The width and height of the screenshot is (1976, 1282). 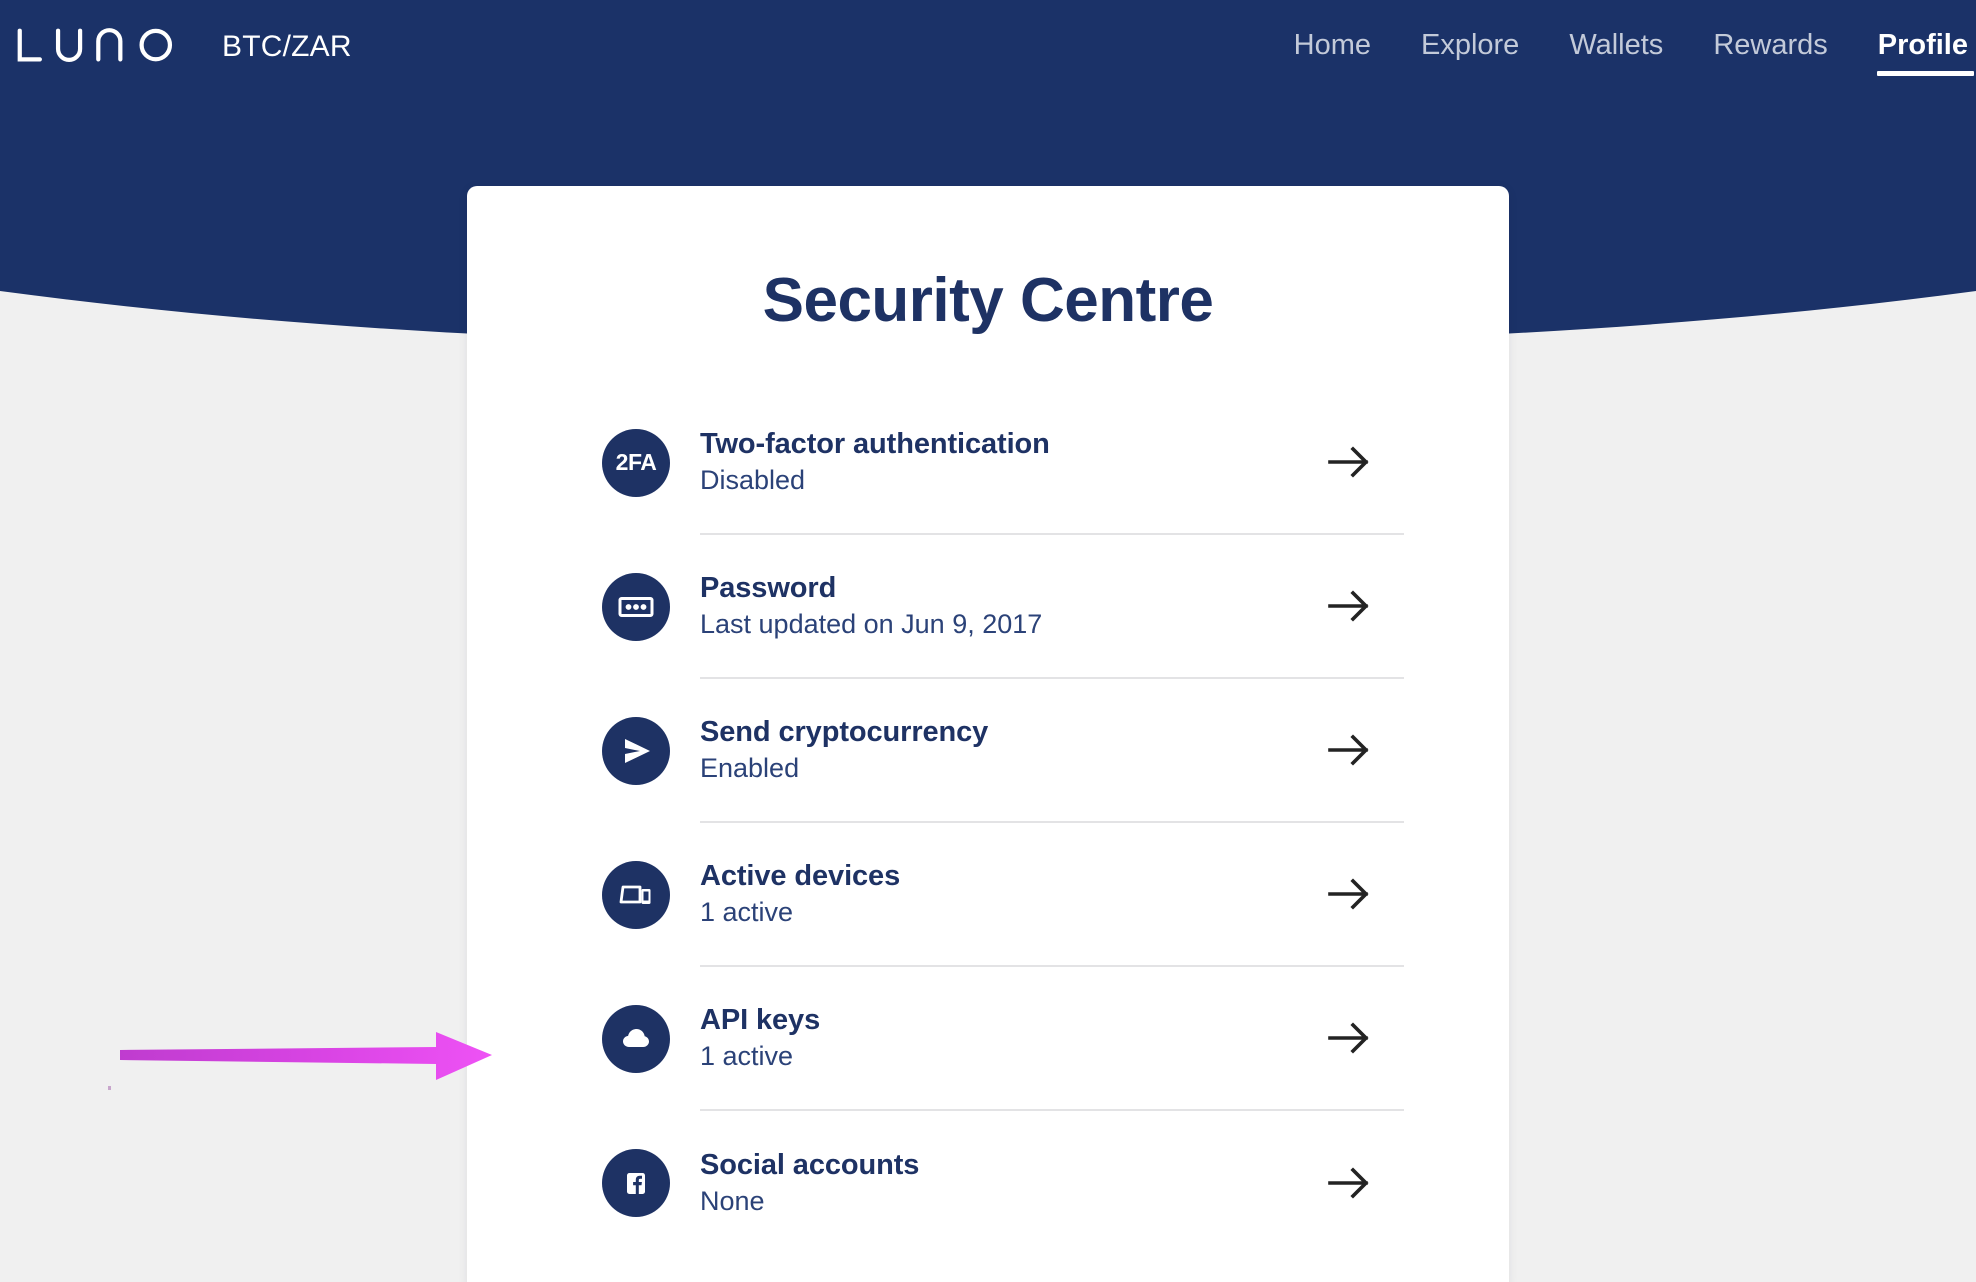 I want to click on security-item-text: API keys 1 active, so click(x=997, y=1038).